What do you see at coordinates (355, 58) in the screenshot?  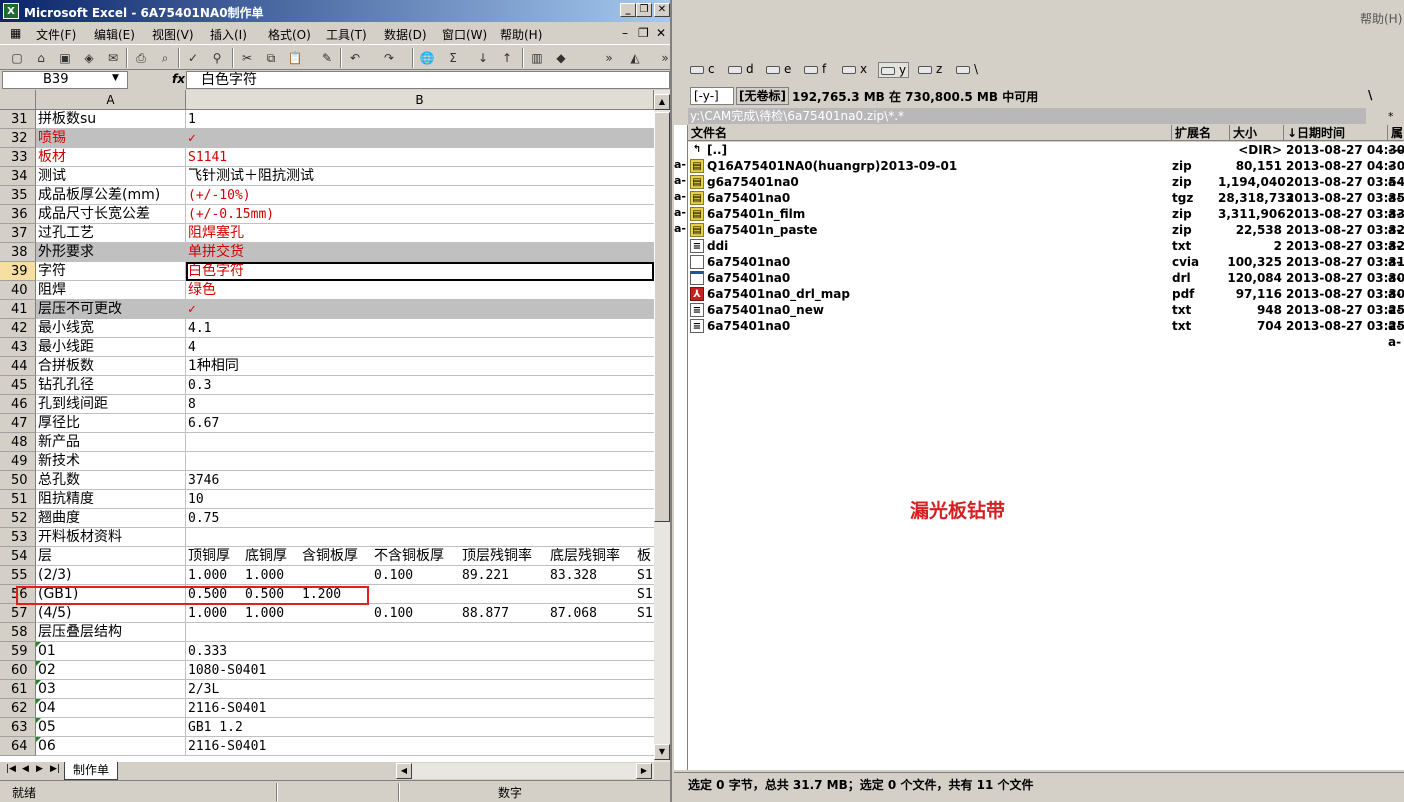 I see `undo-icon: ↶` at bounding box center [355, 58].